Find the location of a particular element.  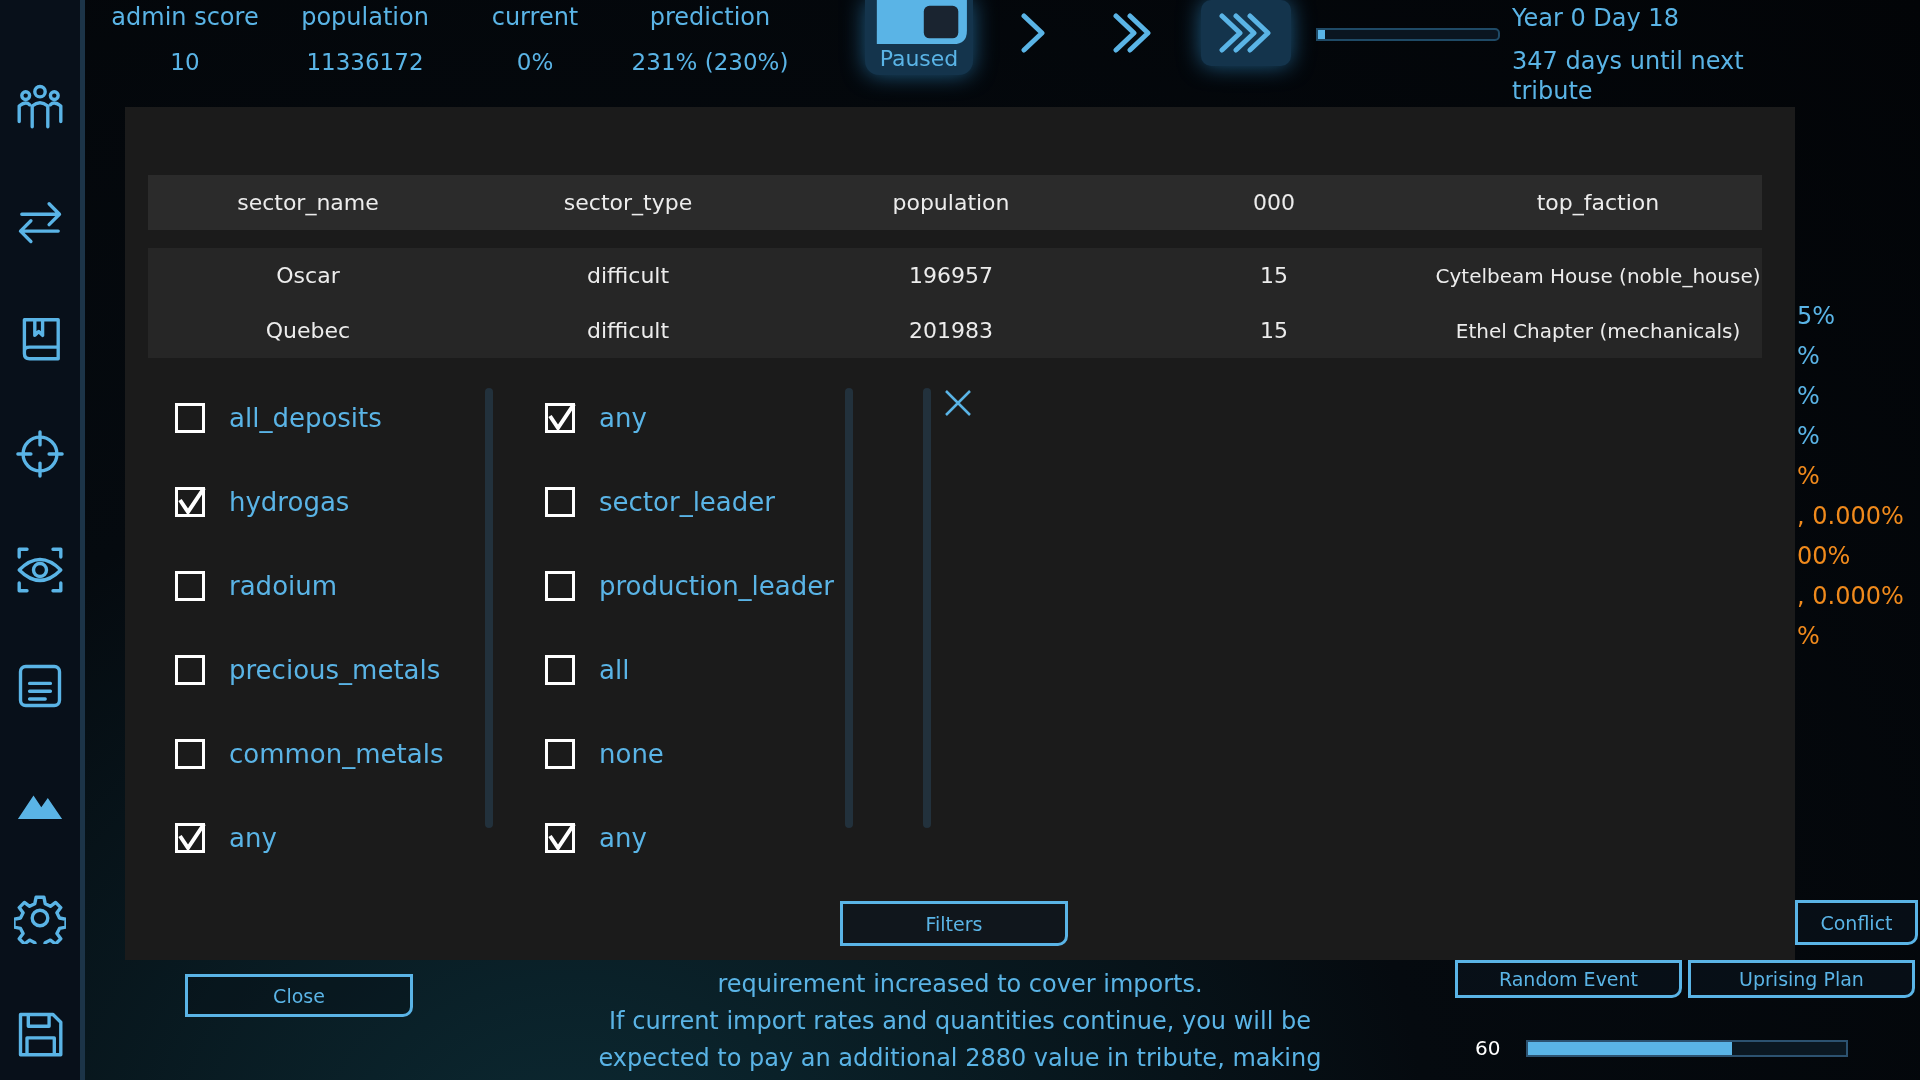

speed-button is located at coordinates (1246, 33).